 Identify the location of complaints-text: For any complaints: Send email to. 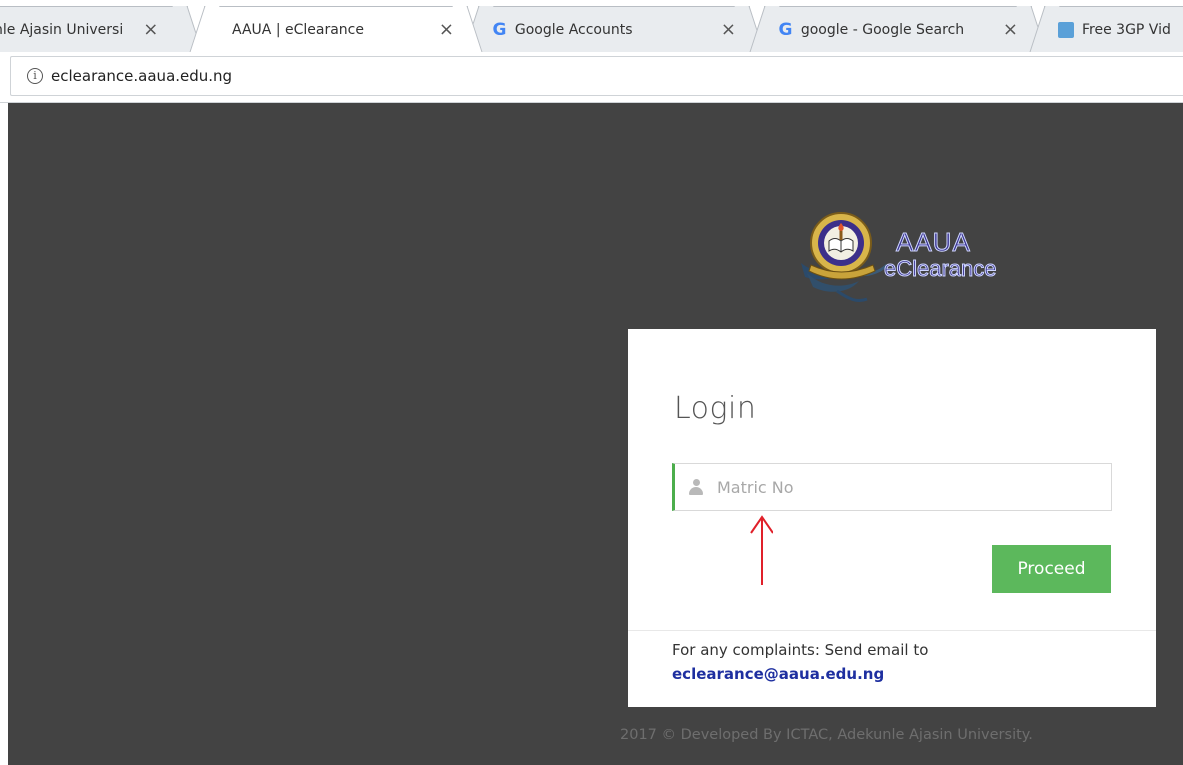
(800, 650).